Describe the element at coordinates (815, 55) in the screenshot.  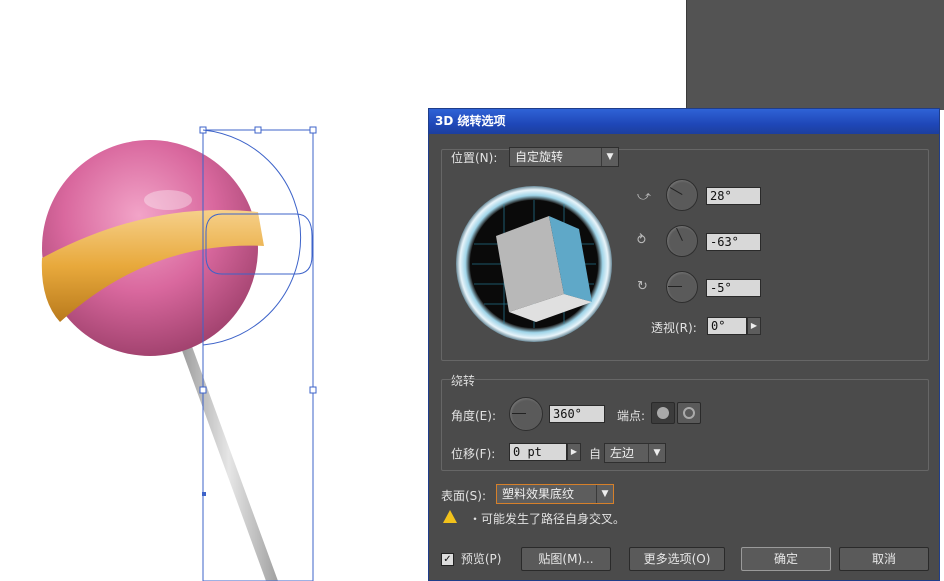
I see `panel-area` at that location.